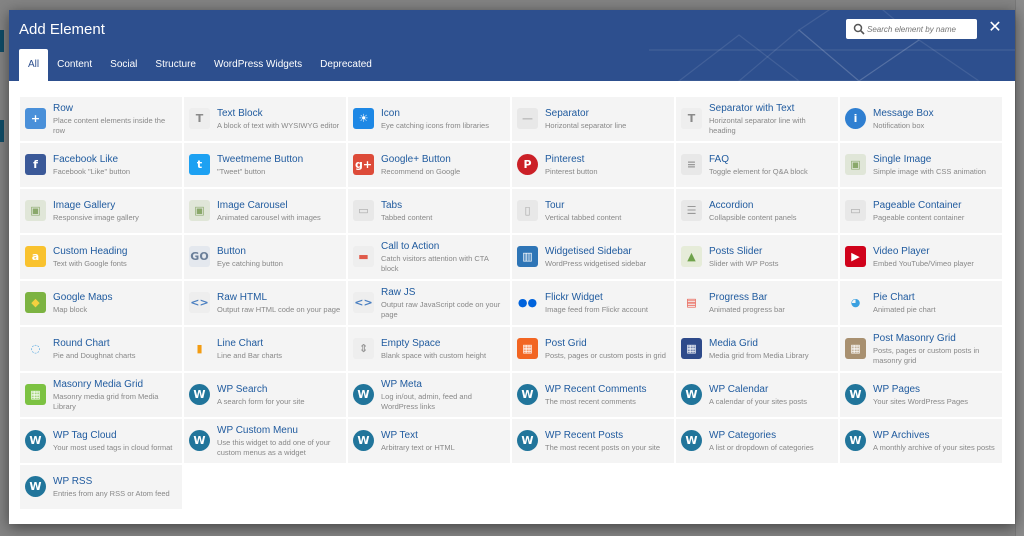 This screenshot has height=536, width=1024. What do you see at coordinates (265, 349) in the screenshot?
I see `element-line-chart: ▮ Line Chart Line and Bar charts` at bounding box center [265, 349].